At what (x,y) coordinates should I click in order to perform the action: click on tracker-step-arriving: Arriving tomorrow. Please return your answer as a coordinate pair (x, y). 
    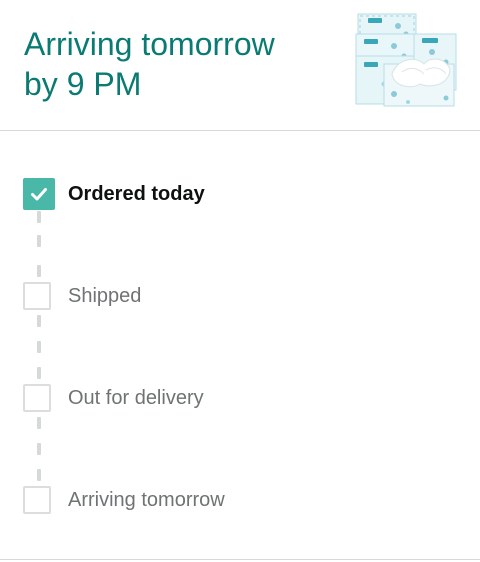
    Looking at the image, I should click on (243, 500).